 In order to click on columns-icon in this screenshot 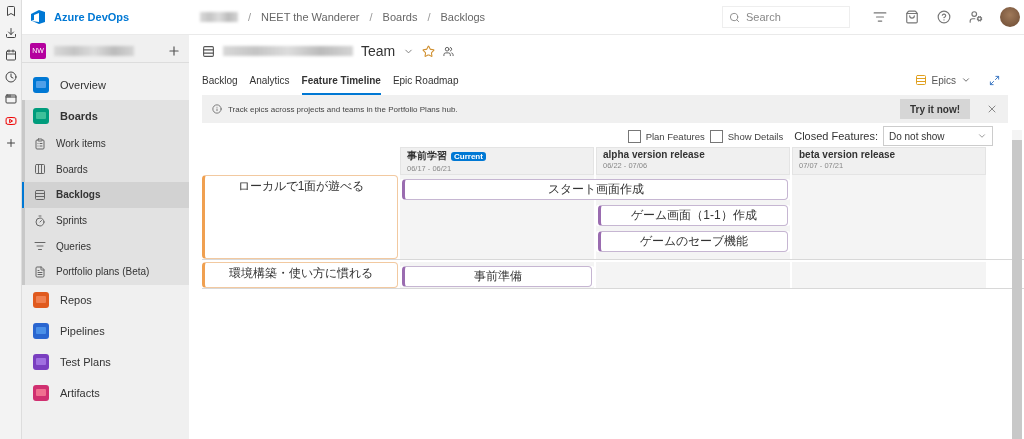, I will do `click(40, 169)`.